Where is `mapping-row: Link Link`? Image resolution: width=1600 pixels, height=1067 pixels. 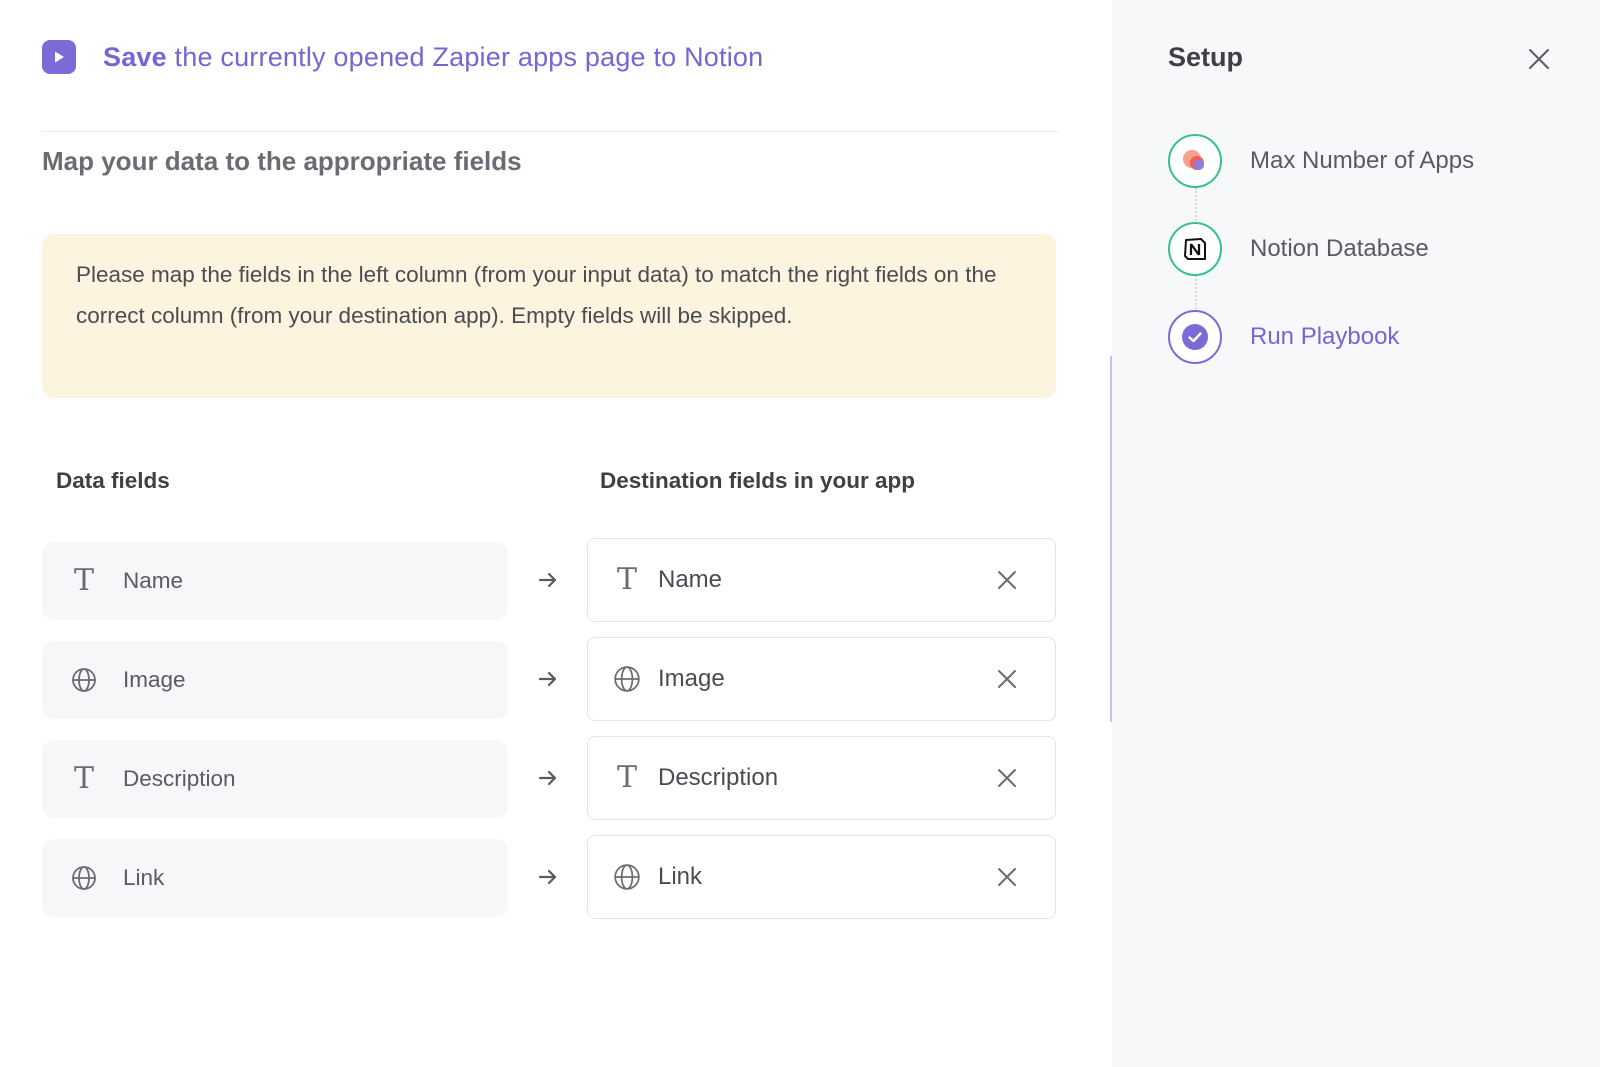
mapping-row: Link Link is located at coordinates (549, 877).